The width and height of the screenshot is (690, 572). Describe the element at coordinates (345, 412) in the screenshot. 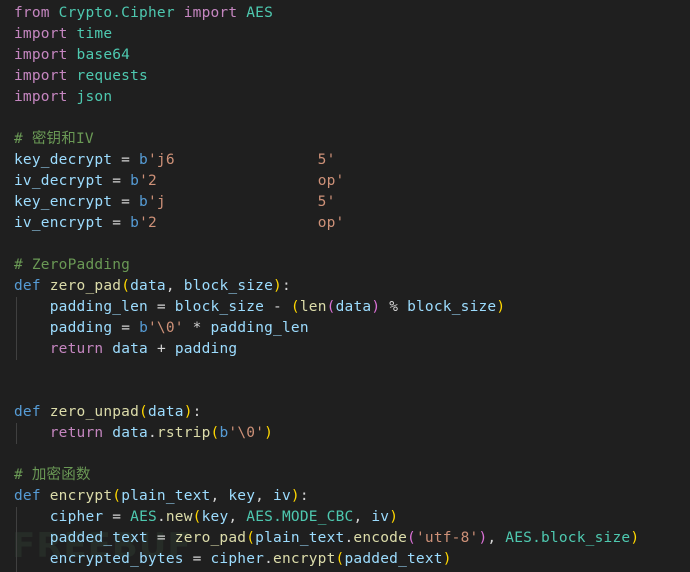

I see `code-line: def zero_unpad(data):` at that location.